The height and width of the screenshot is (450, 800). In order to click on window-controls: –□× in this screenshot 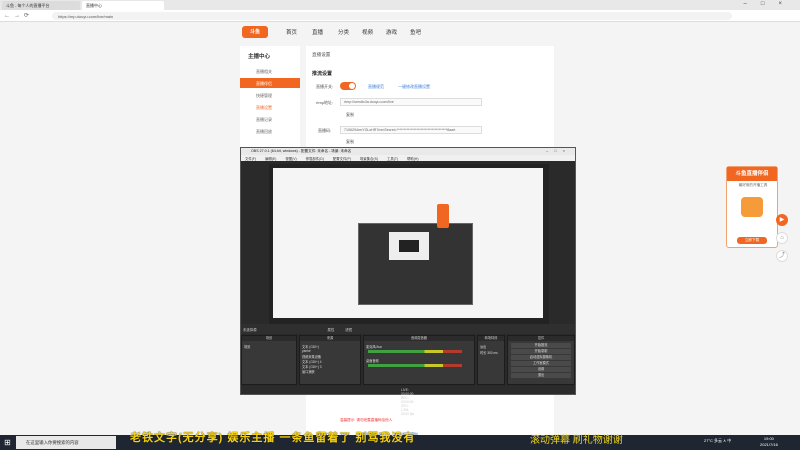, I will do `click(770, 4)`.